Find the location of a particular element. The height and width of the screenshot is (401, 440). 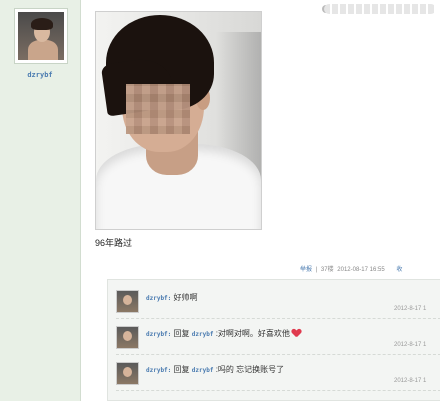

mosaic-blur is located at coordinates (158, 109).